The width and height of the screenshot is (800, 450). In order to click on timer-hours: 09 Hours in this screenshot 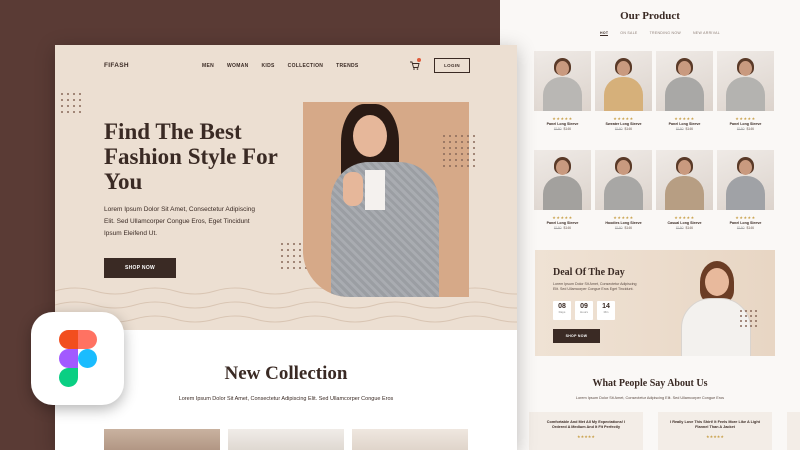, I will do `click(584, 310)`.